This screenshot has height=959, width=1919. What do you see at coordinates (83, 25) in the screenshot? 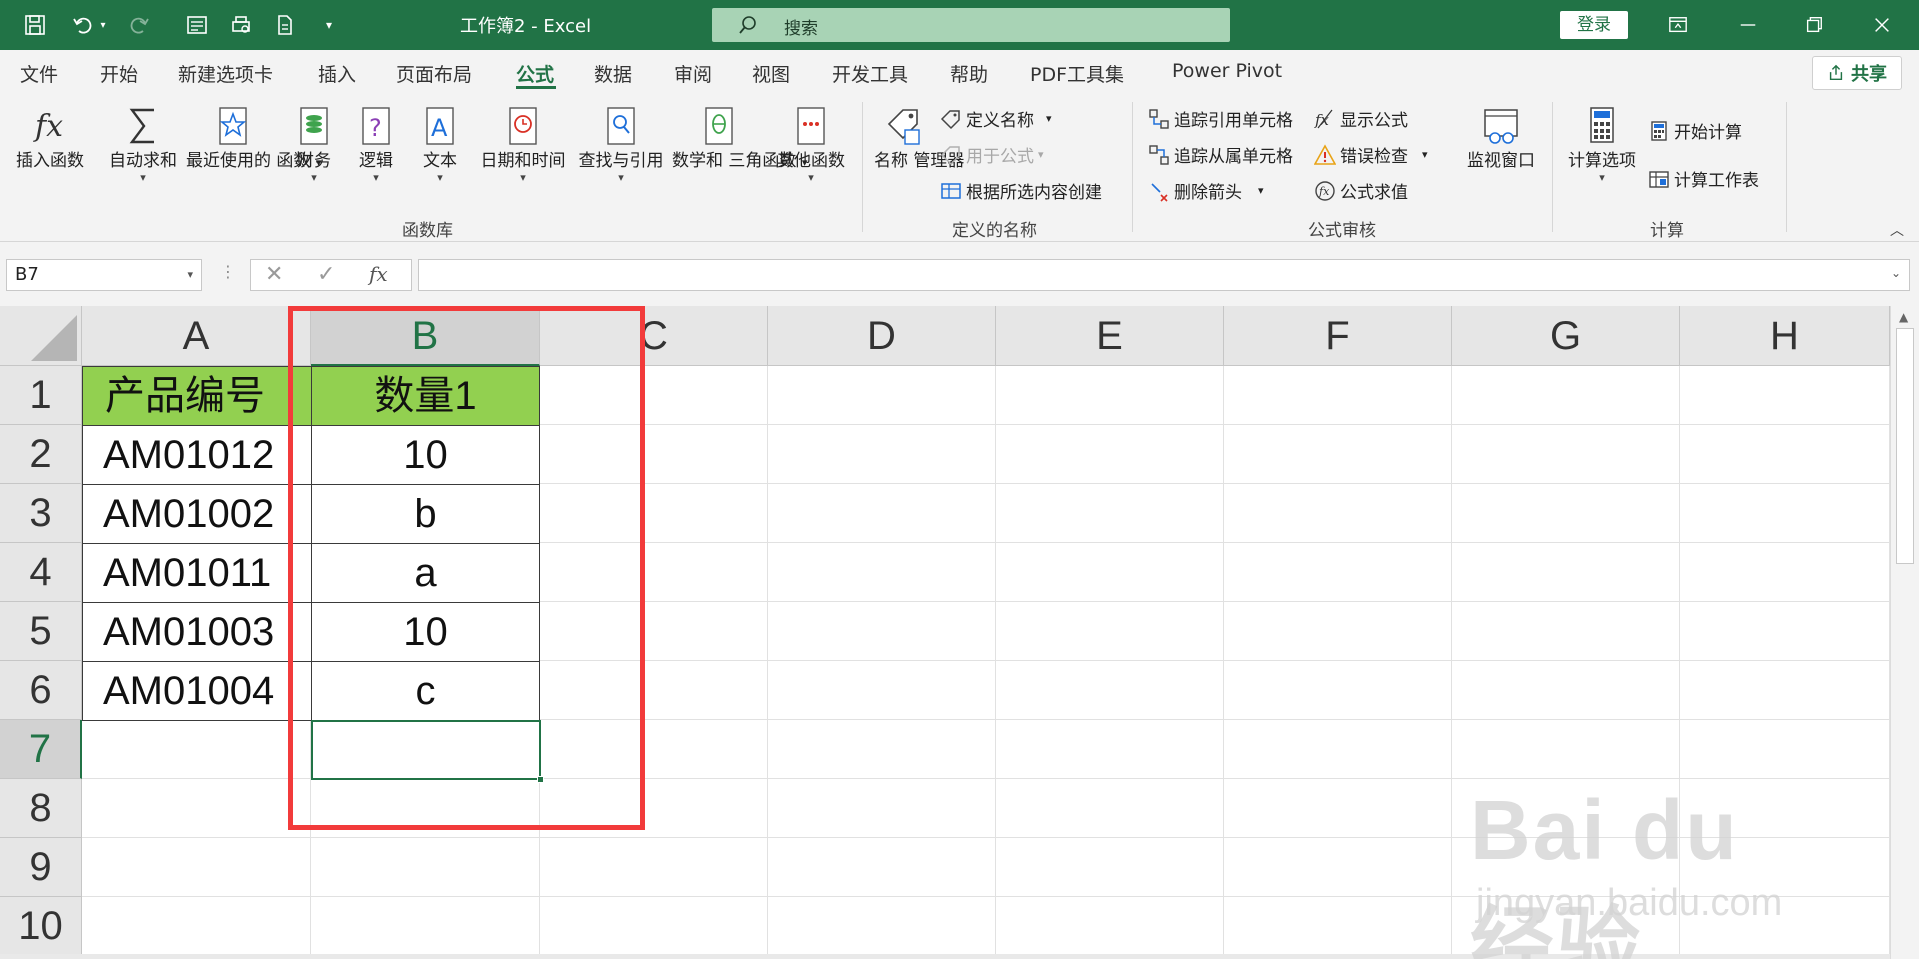
I see `undo-icon` at bounding box center [83, 25].